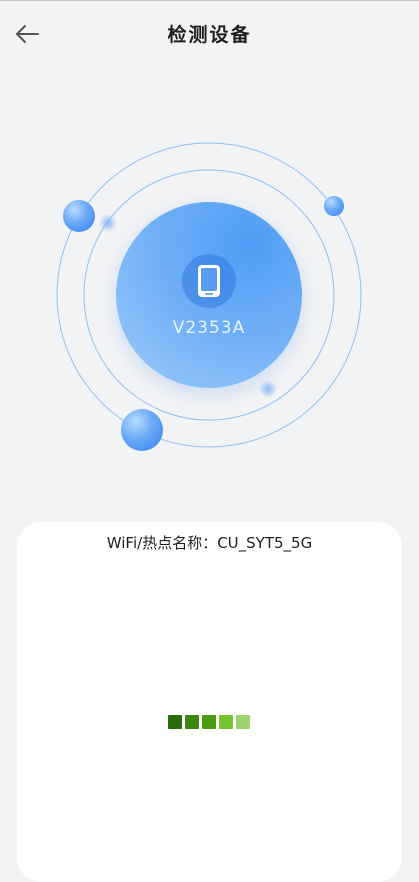 Image resolution: width=419 pixels, height=882 pixels. I want to click on phone-badge, so click(209, 281).